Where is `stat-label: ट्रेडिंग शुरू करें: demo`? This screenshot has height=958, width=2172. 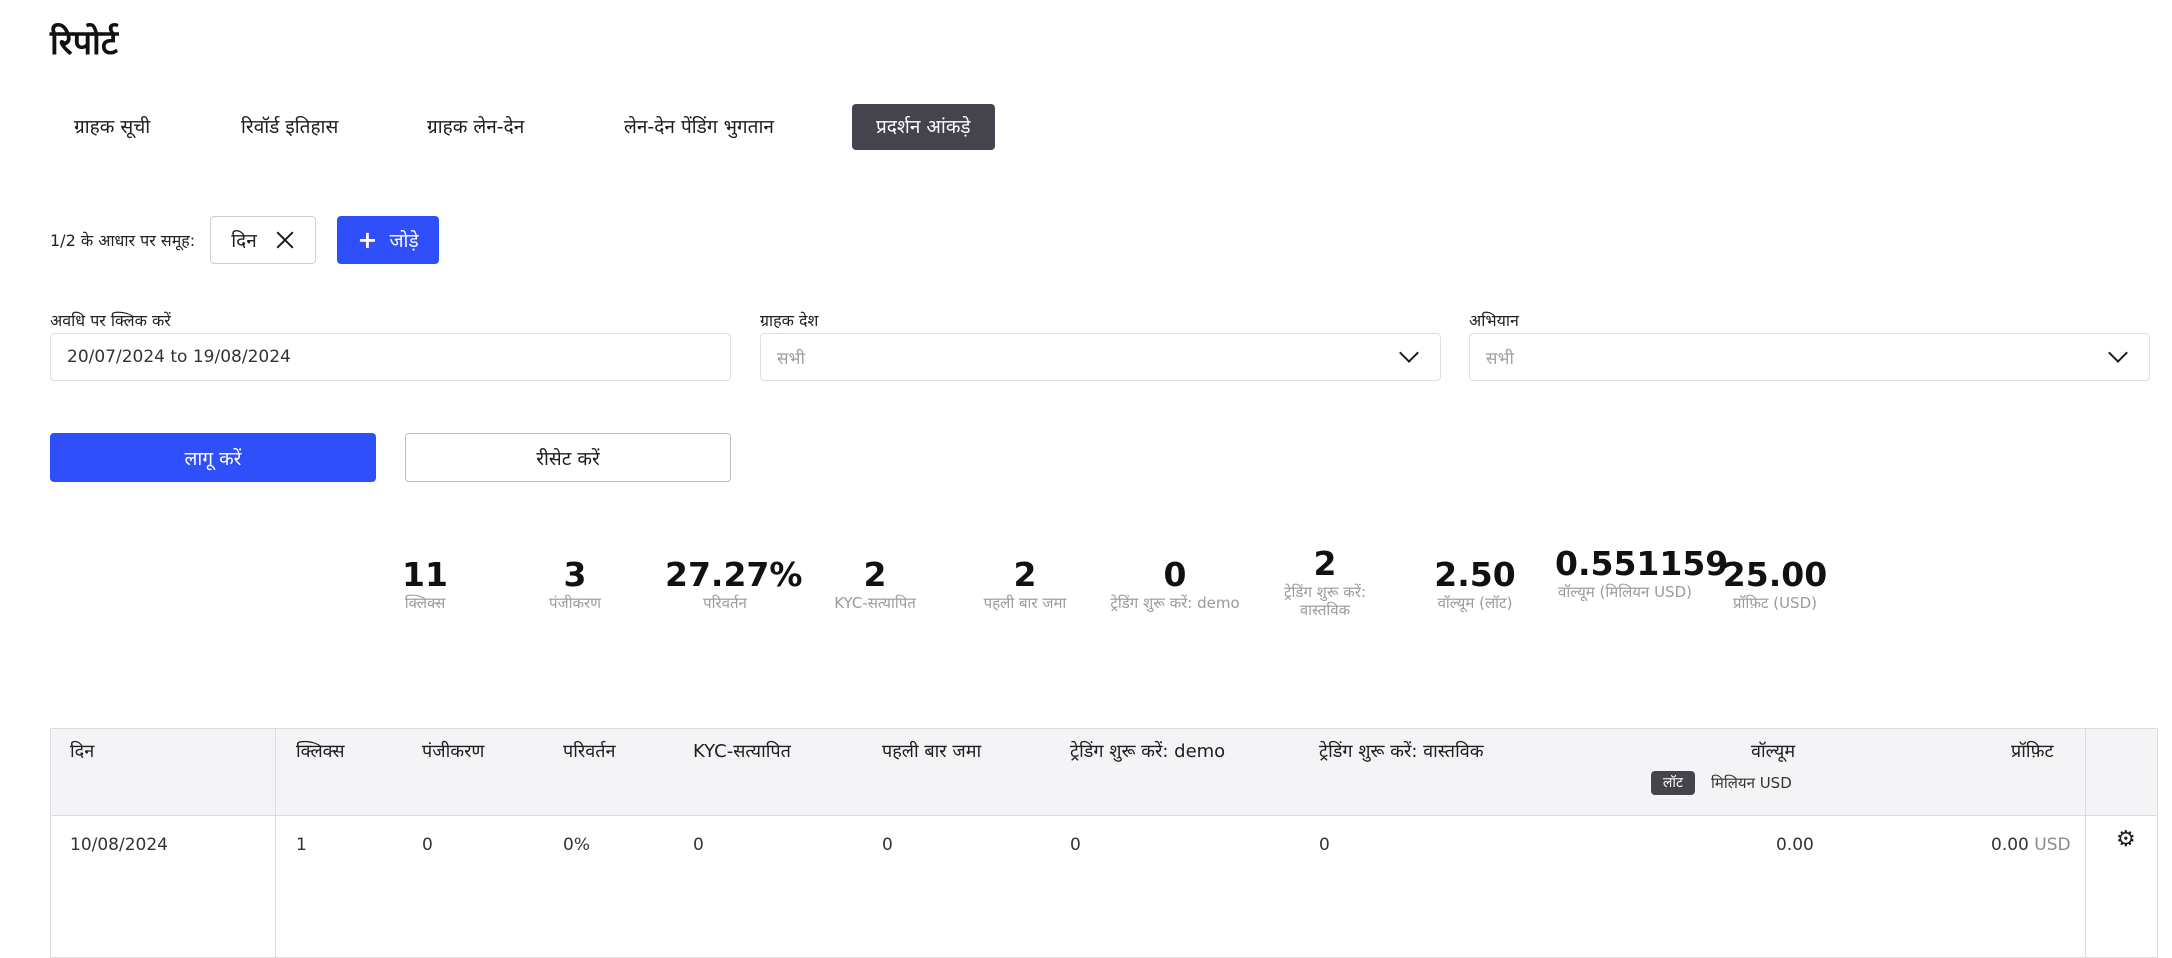 stat-label: ट्रेडिंग शुरू करें: demo is located at coordinates (1175, 602).